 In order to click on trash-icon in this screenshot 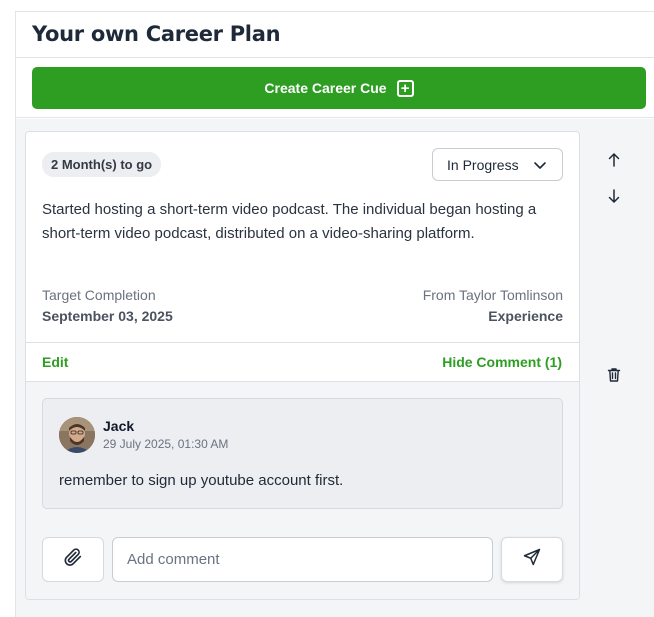, I will do `click(614, 375)`.